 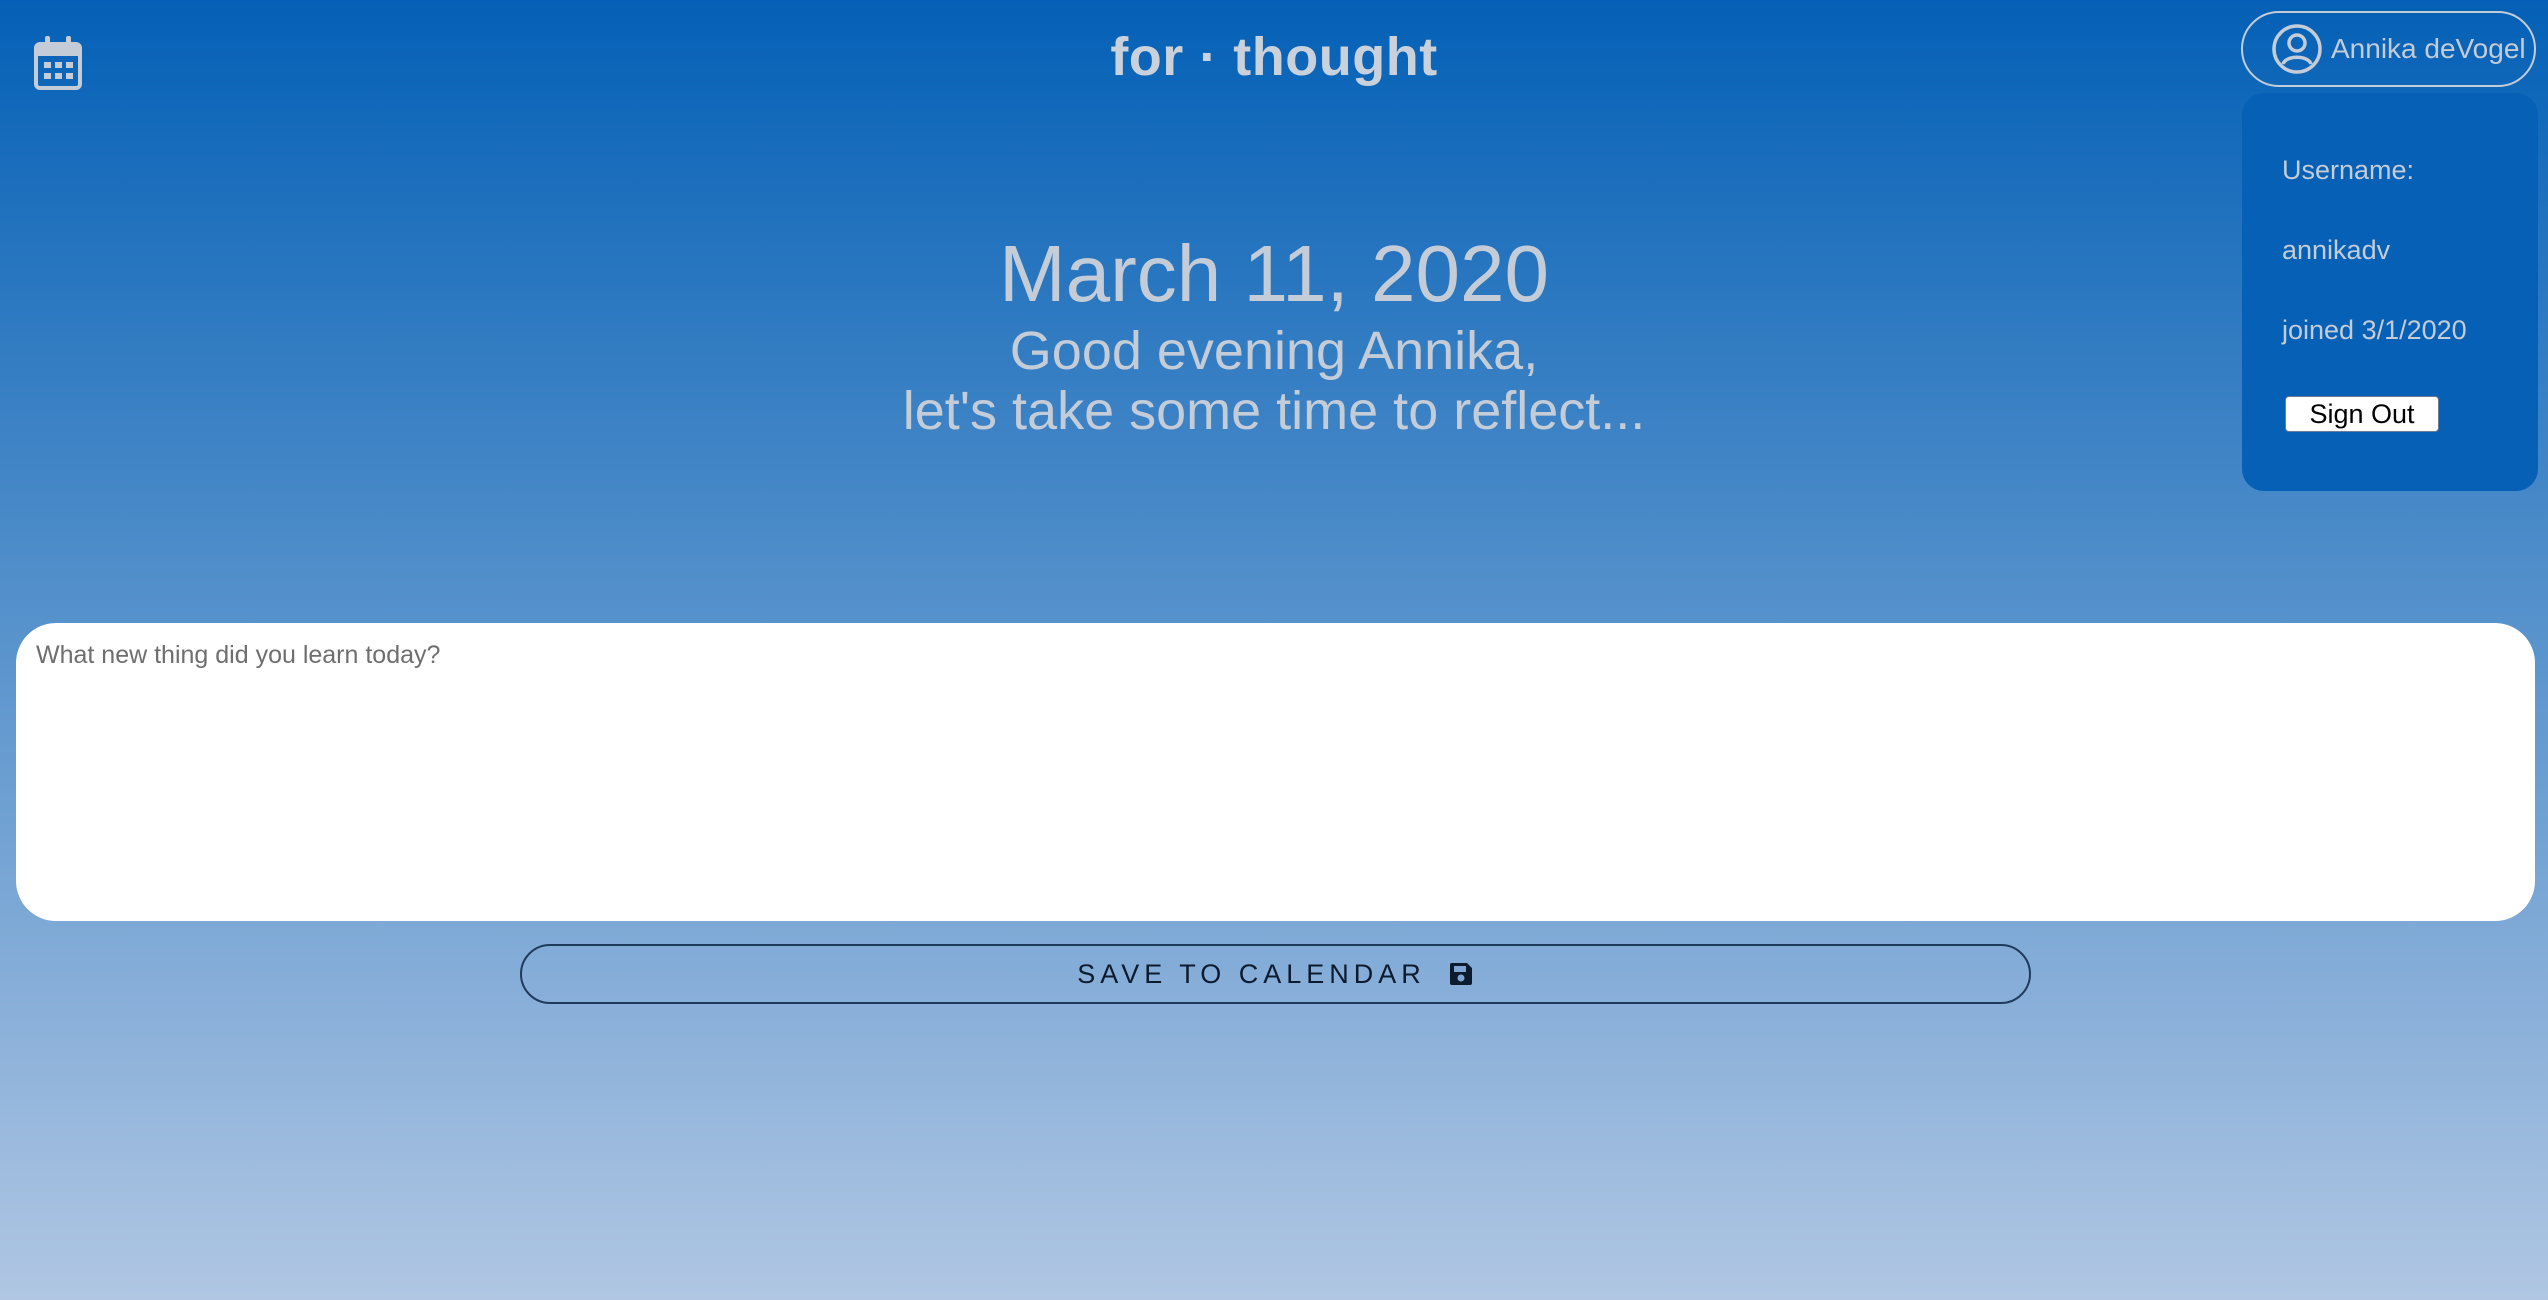 What do you see at coordinates (1274, 57) in the screenshot?
I see `app-title: for · thought` at bounding box center [1274, 57].